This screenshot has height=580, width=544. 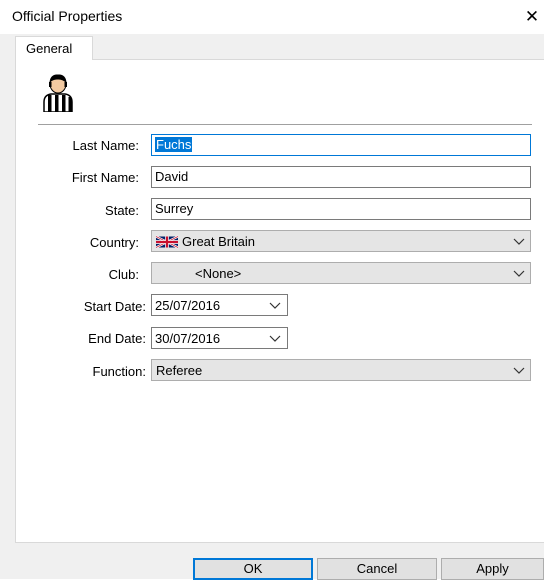 What do you see at coordinates (341, 241) in the screenshot?
I see `country-select: Great Britain` at bounding box center [341, 241].